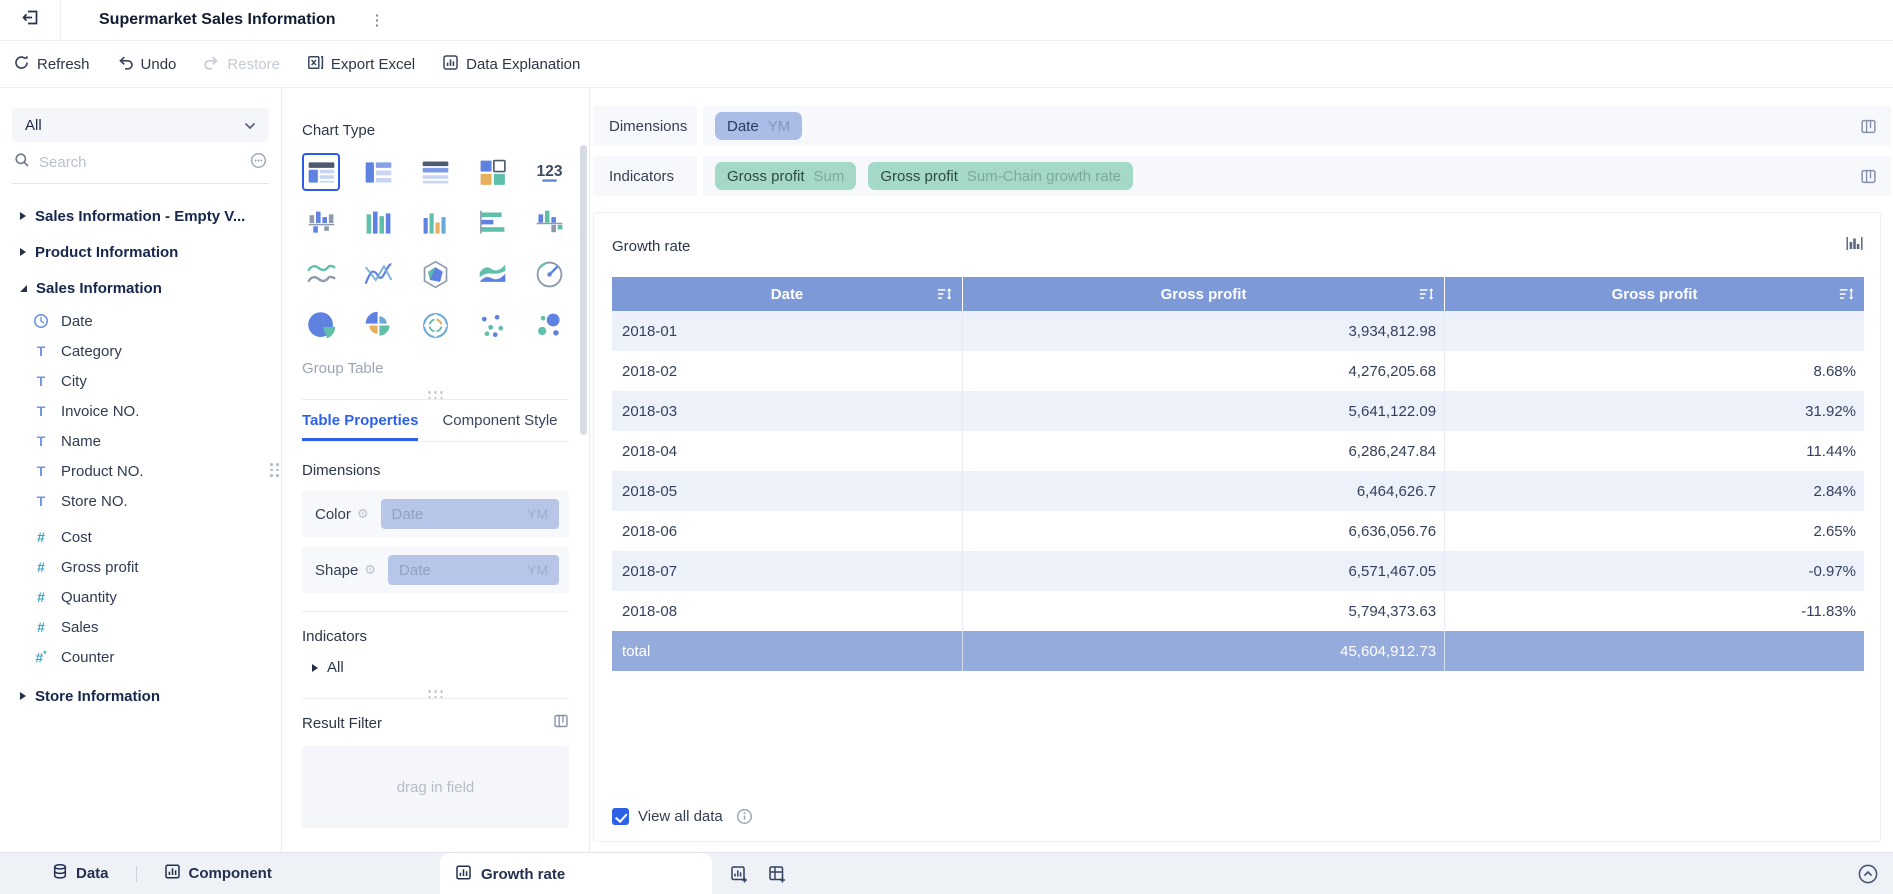 Image resolution: width=1893 pixels, height=894 pixels. Describe the element at coordinates (1238, 371) in the screenshot. I see `table-row: 2018-02 4,276,205.68 8.68%` at that location.